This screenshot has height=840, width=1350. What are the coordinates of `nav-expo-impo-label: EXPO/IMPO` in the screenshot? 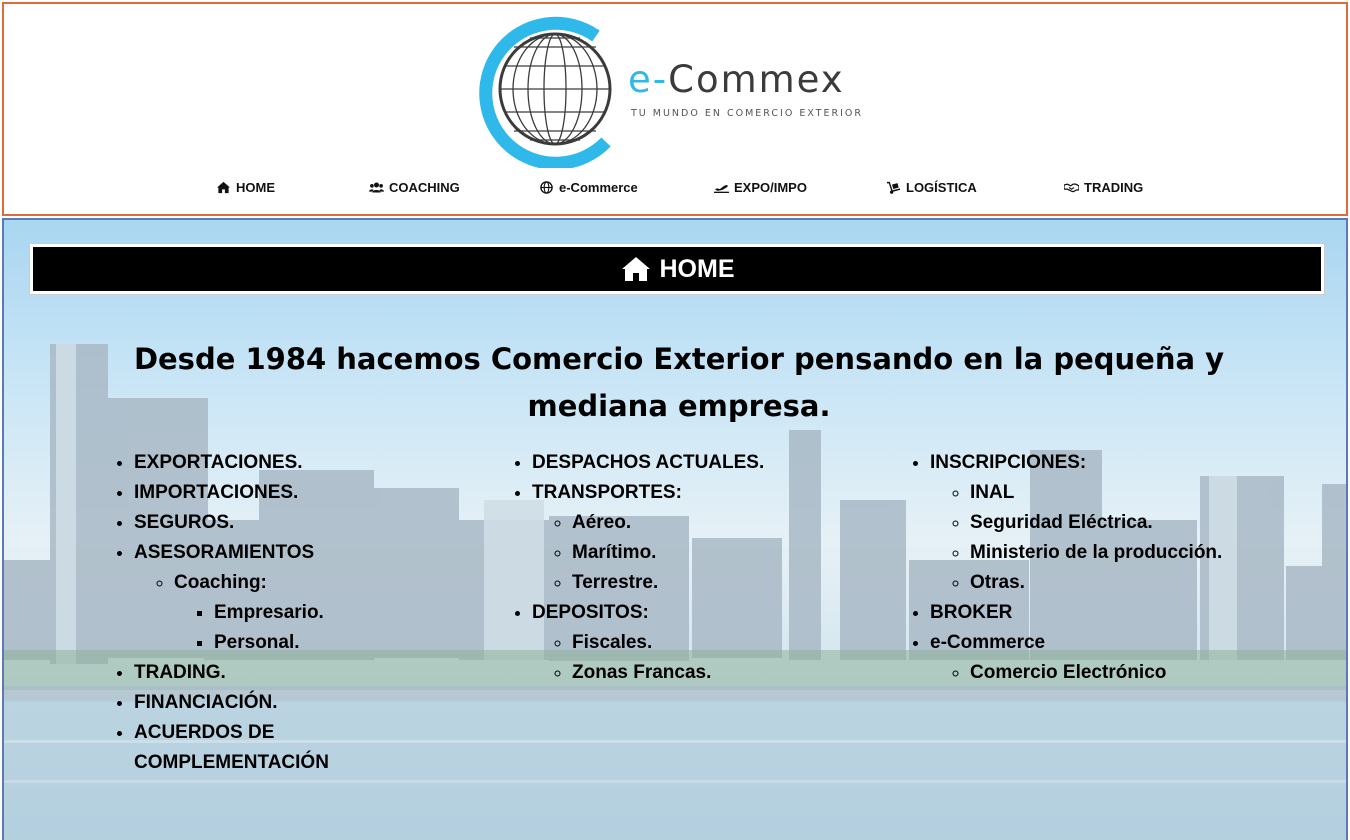 It's located at (770, 187).